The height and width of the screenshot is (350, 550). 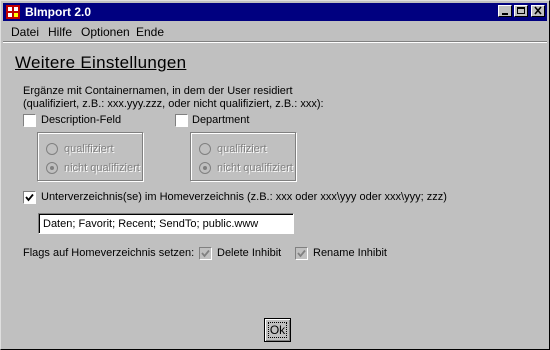 What do you see at coordinates (102, 168) in the screenshot?
I see `description-nicht-qualifiziert-label: nicht qualifiziert` at bounding box center [102, 168].